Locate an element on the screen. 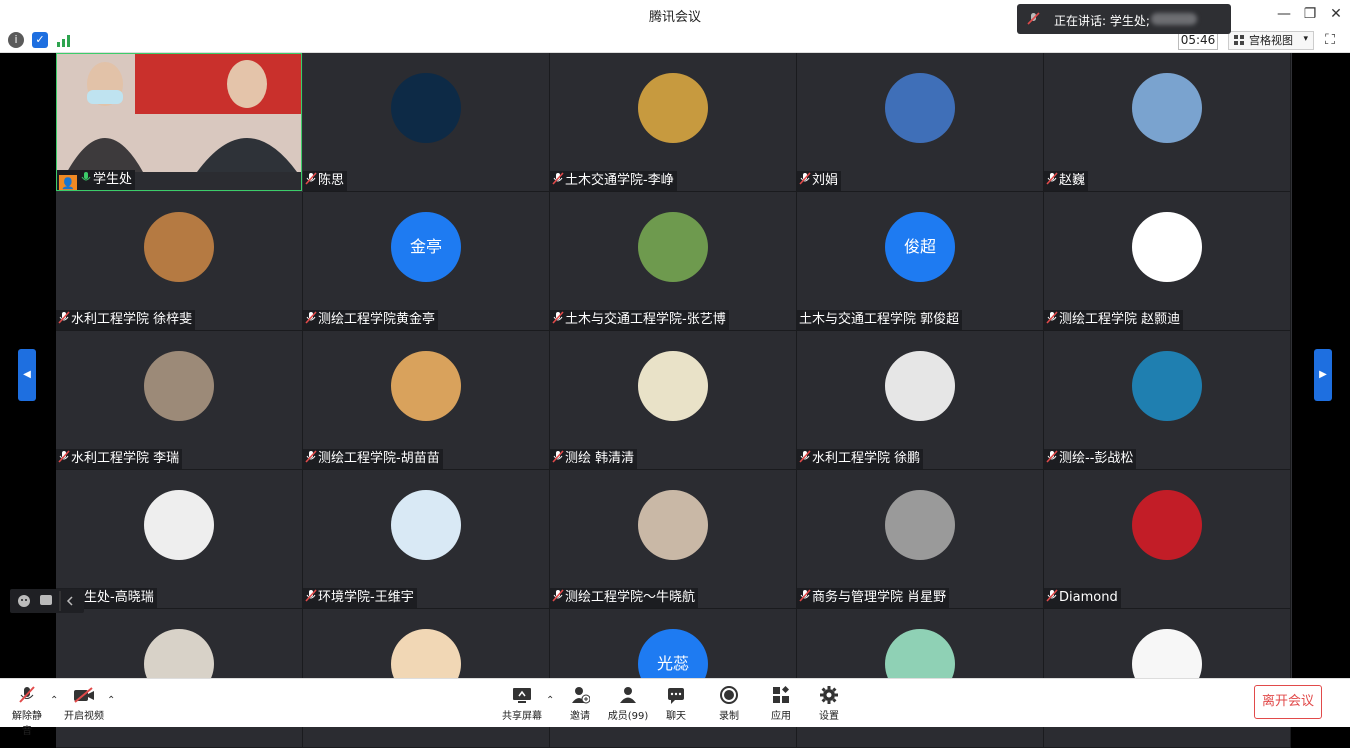 The width and height of the screenshot is (1350, 748). participant-name-text: 水利工程学院 李瑞 is located at coordinates (125, 458).